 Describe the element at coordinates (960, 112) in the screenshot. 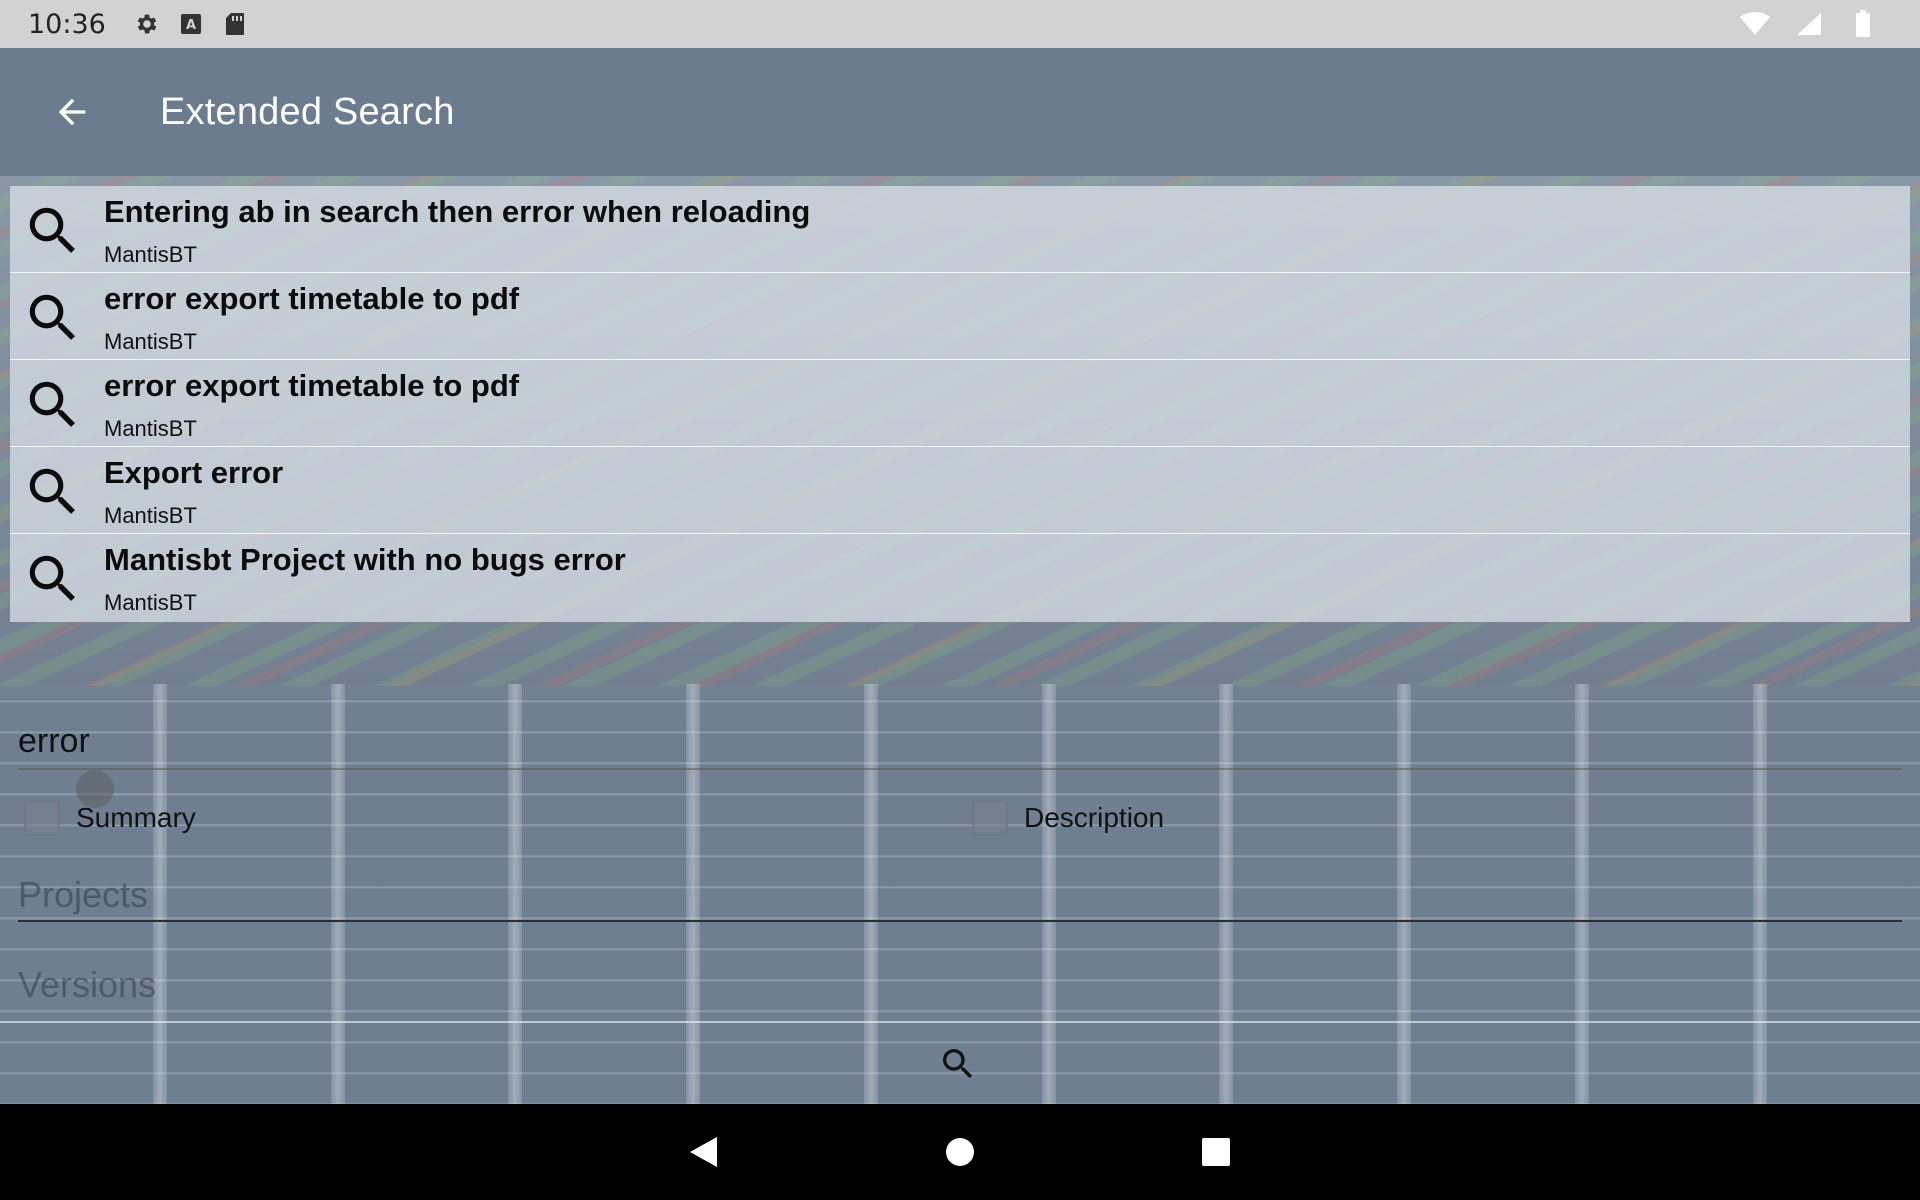

I see `app-bar: Extended Search` at that location.